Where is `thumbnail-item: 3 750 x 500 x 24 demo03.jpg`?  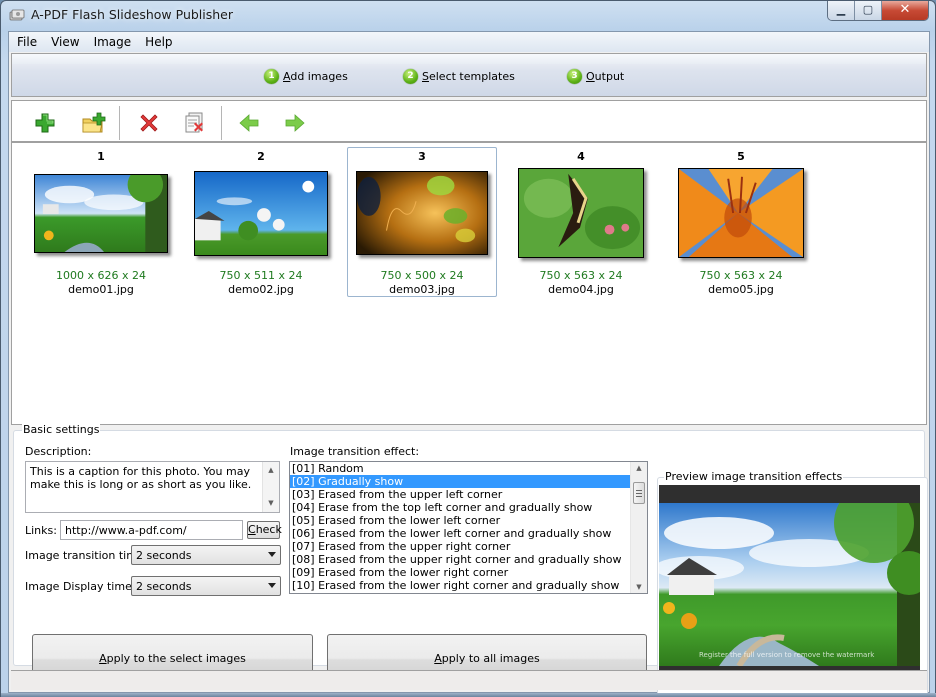 thumbnail-item: 3 750 x 500 x 24 demo03.jpg is located at coordinates (422, 222).